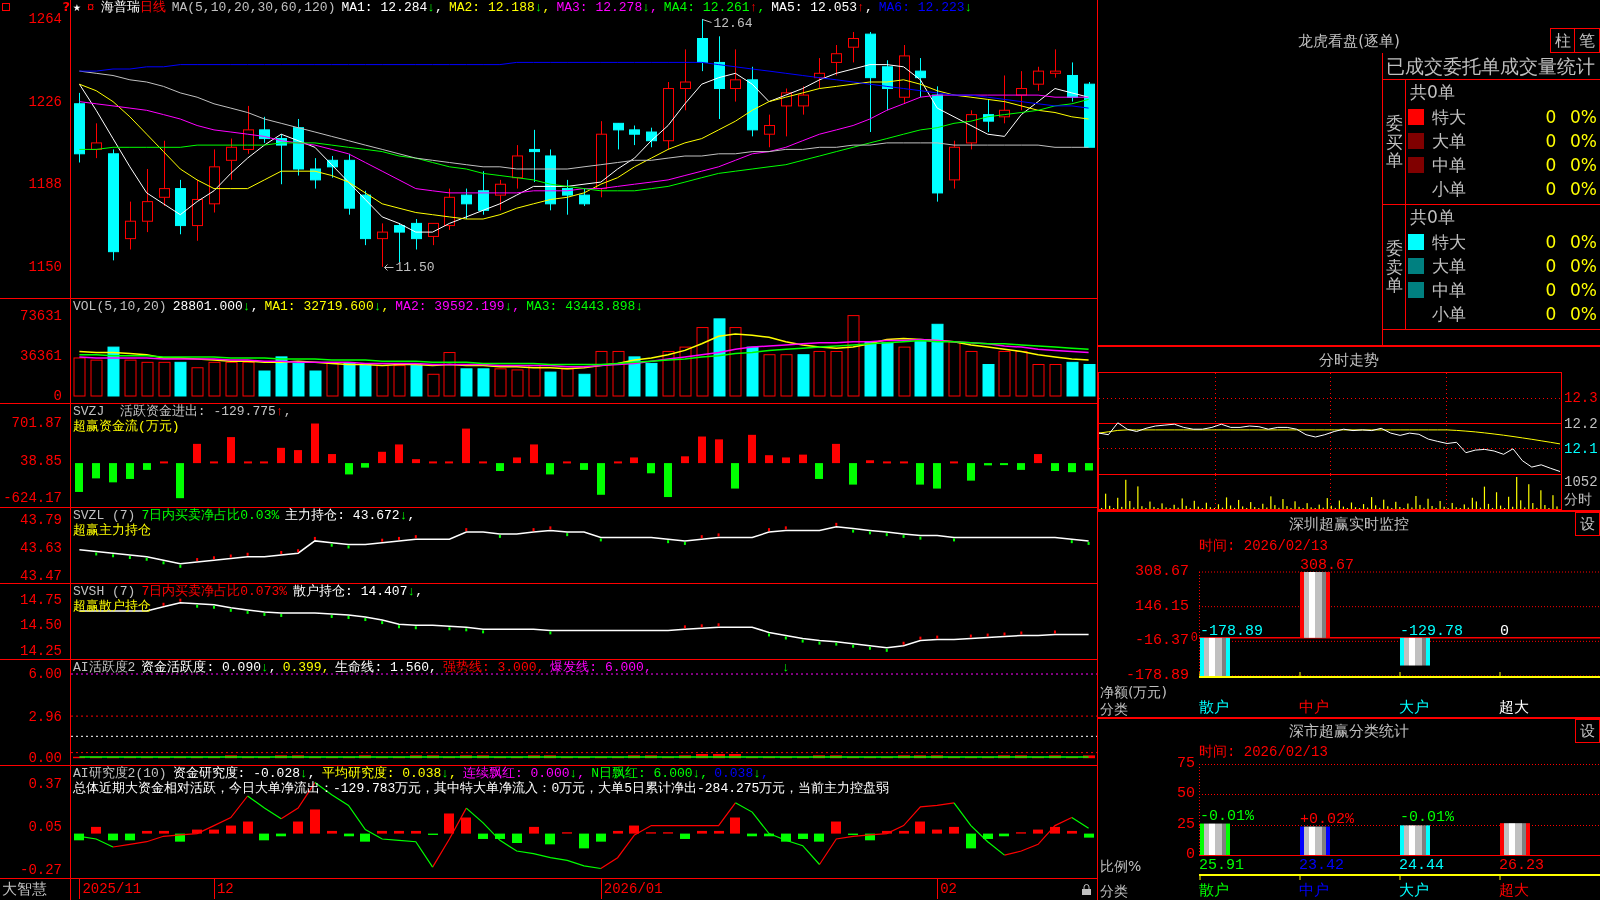 The image size is (1600, 900). Describe the element at coordinates (925, 8) in the screenshot. I see `indicator-value: MA6: 12.223↓` at that location.